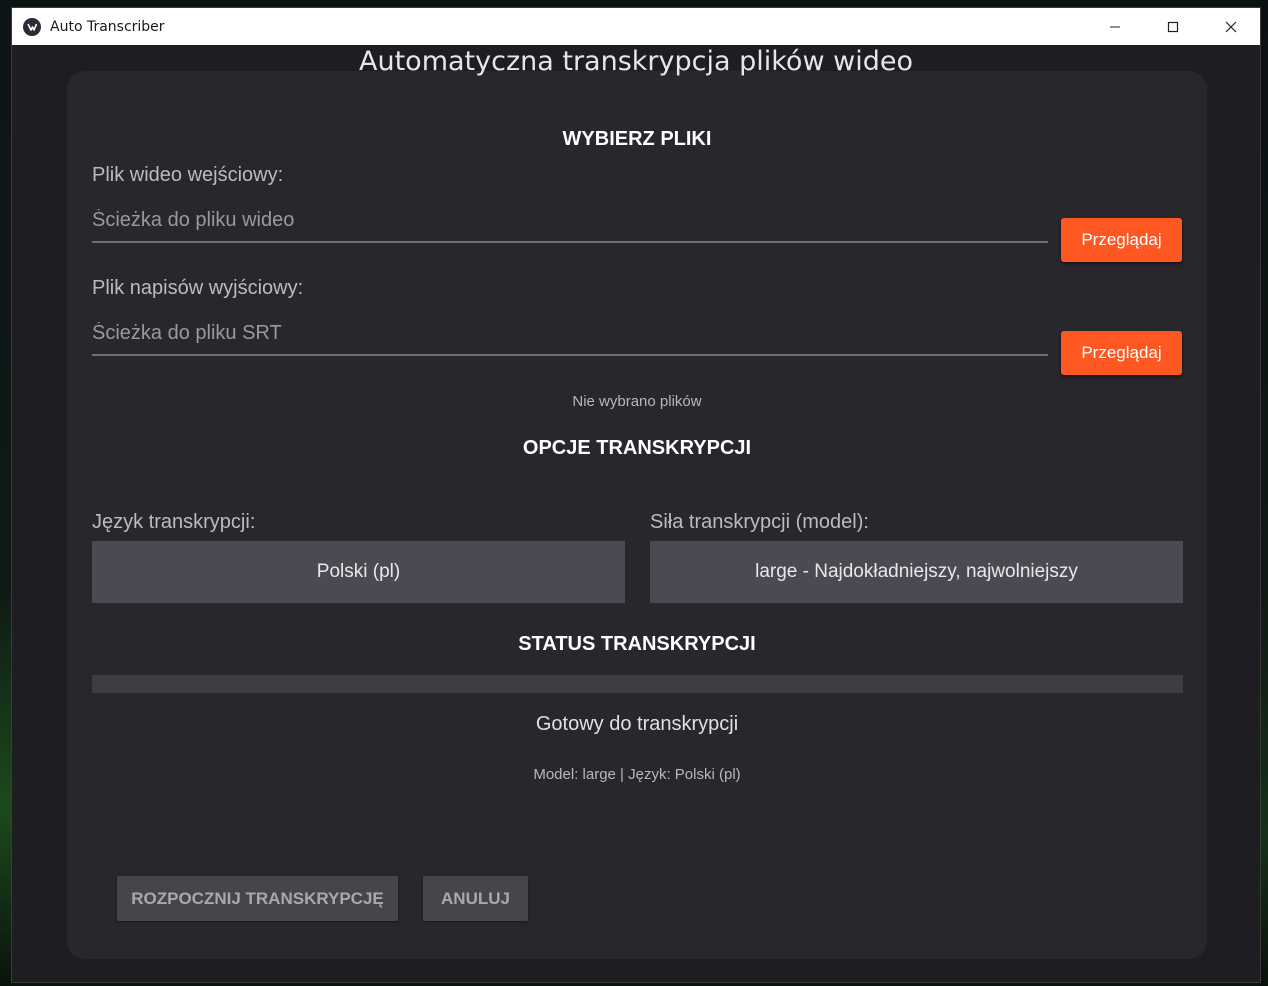  I want to click on options-section-title: OPCJE TRANSKRYPCJI, so click(637, 448).